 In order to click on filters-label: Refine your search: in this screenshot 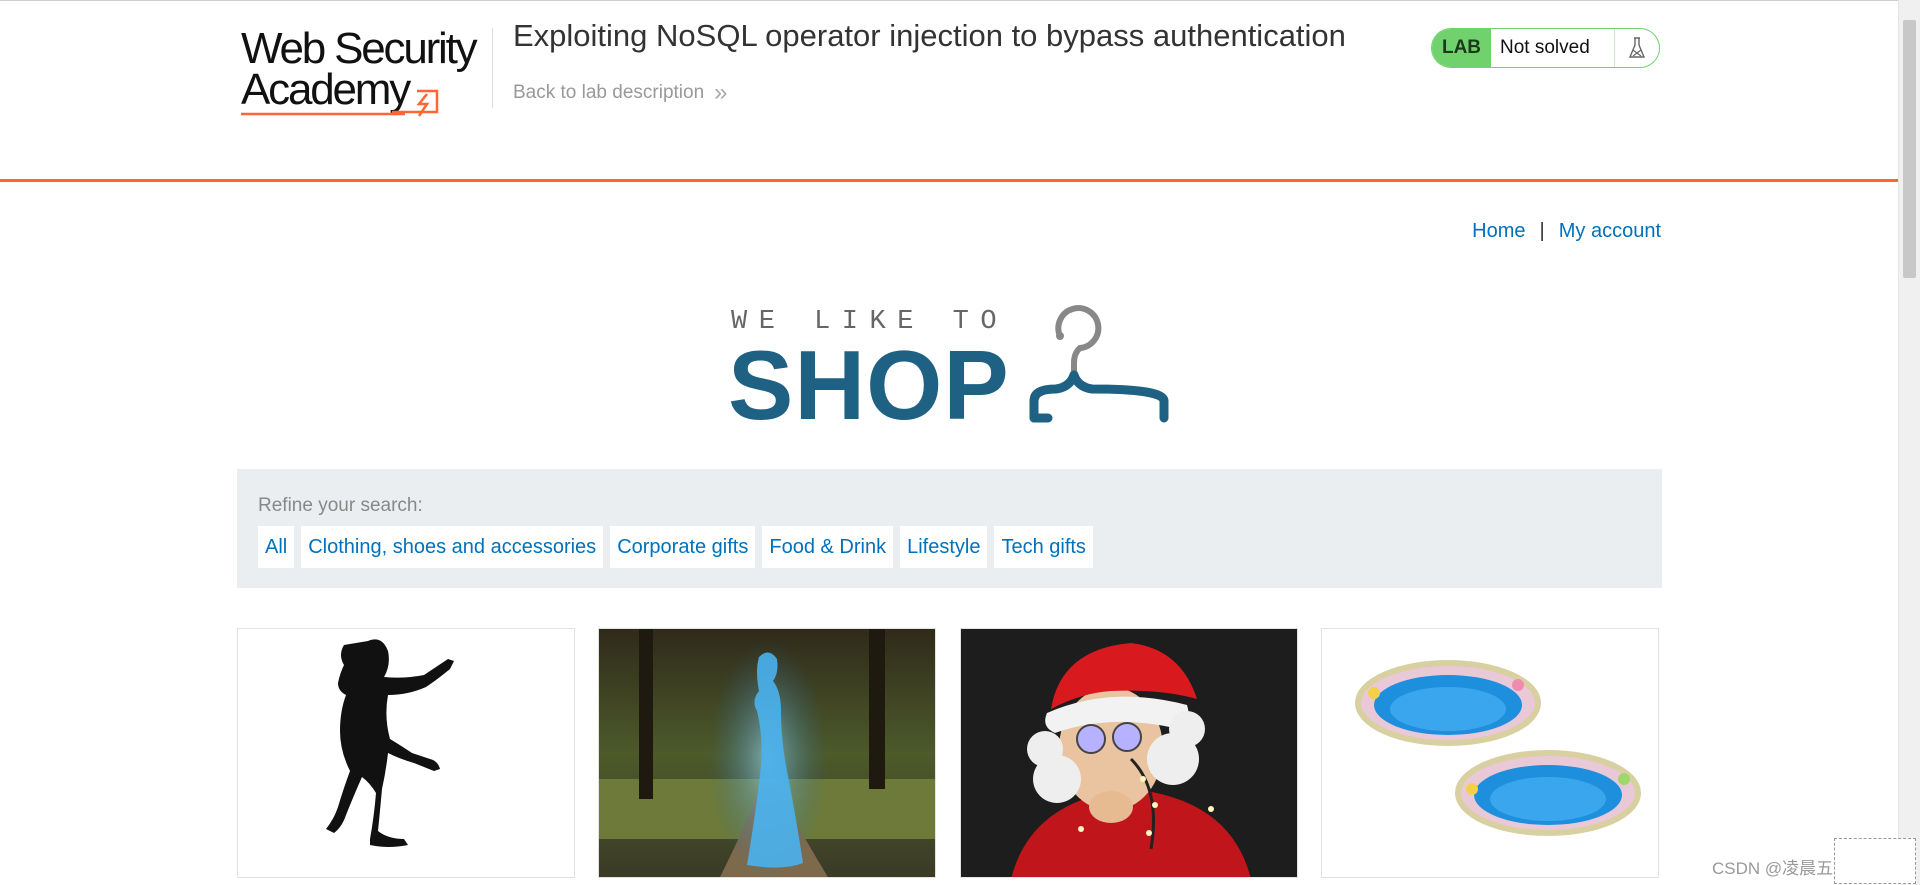, I will do `click(340, 505)`.